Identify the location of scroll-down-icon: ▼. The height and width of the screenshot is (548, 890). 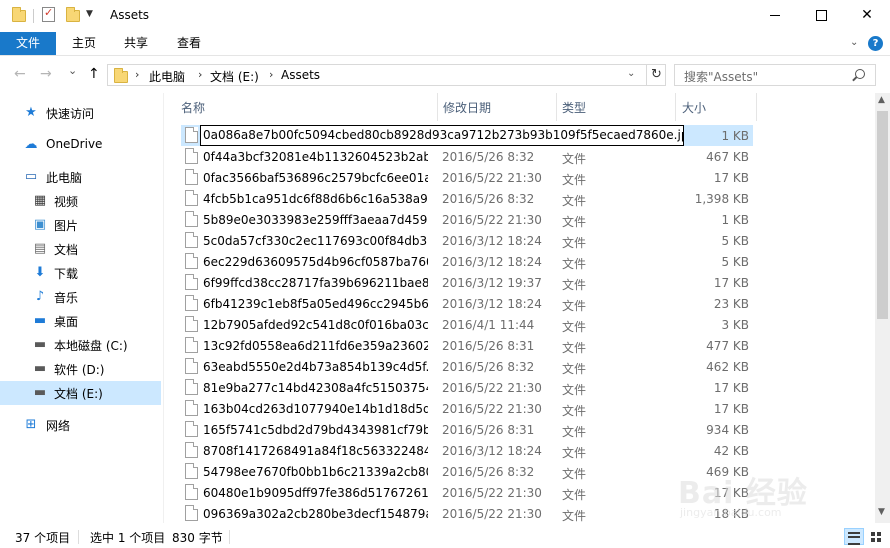
(881, 512).